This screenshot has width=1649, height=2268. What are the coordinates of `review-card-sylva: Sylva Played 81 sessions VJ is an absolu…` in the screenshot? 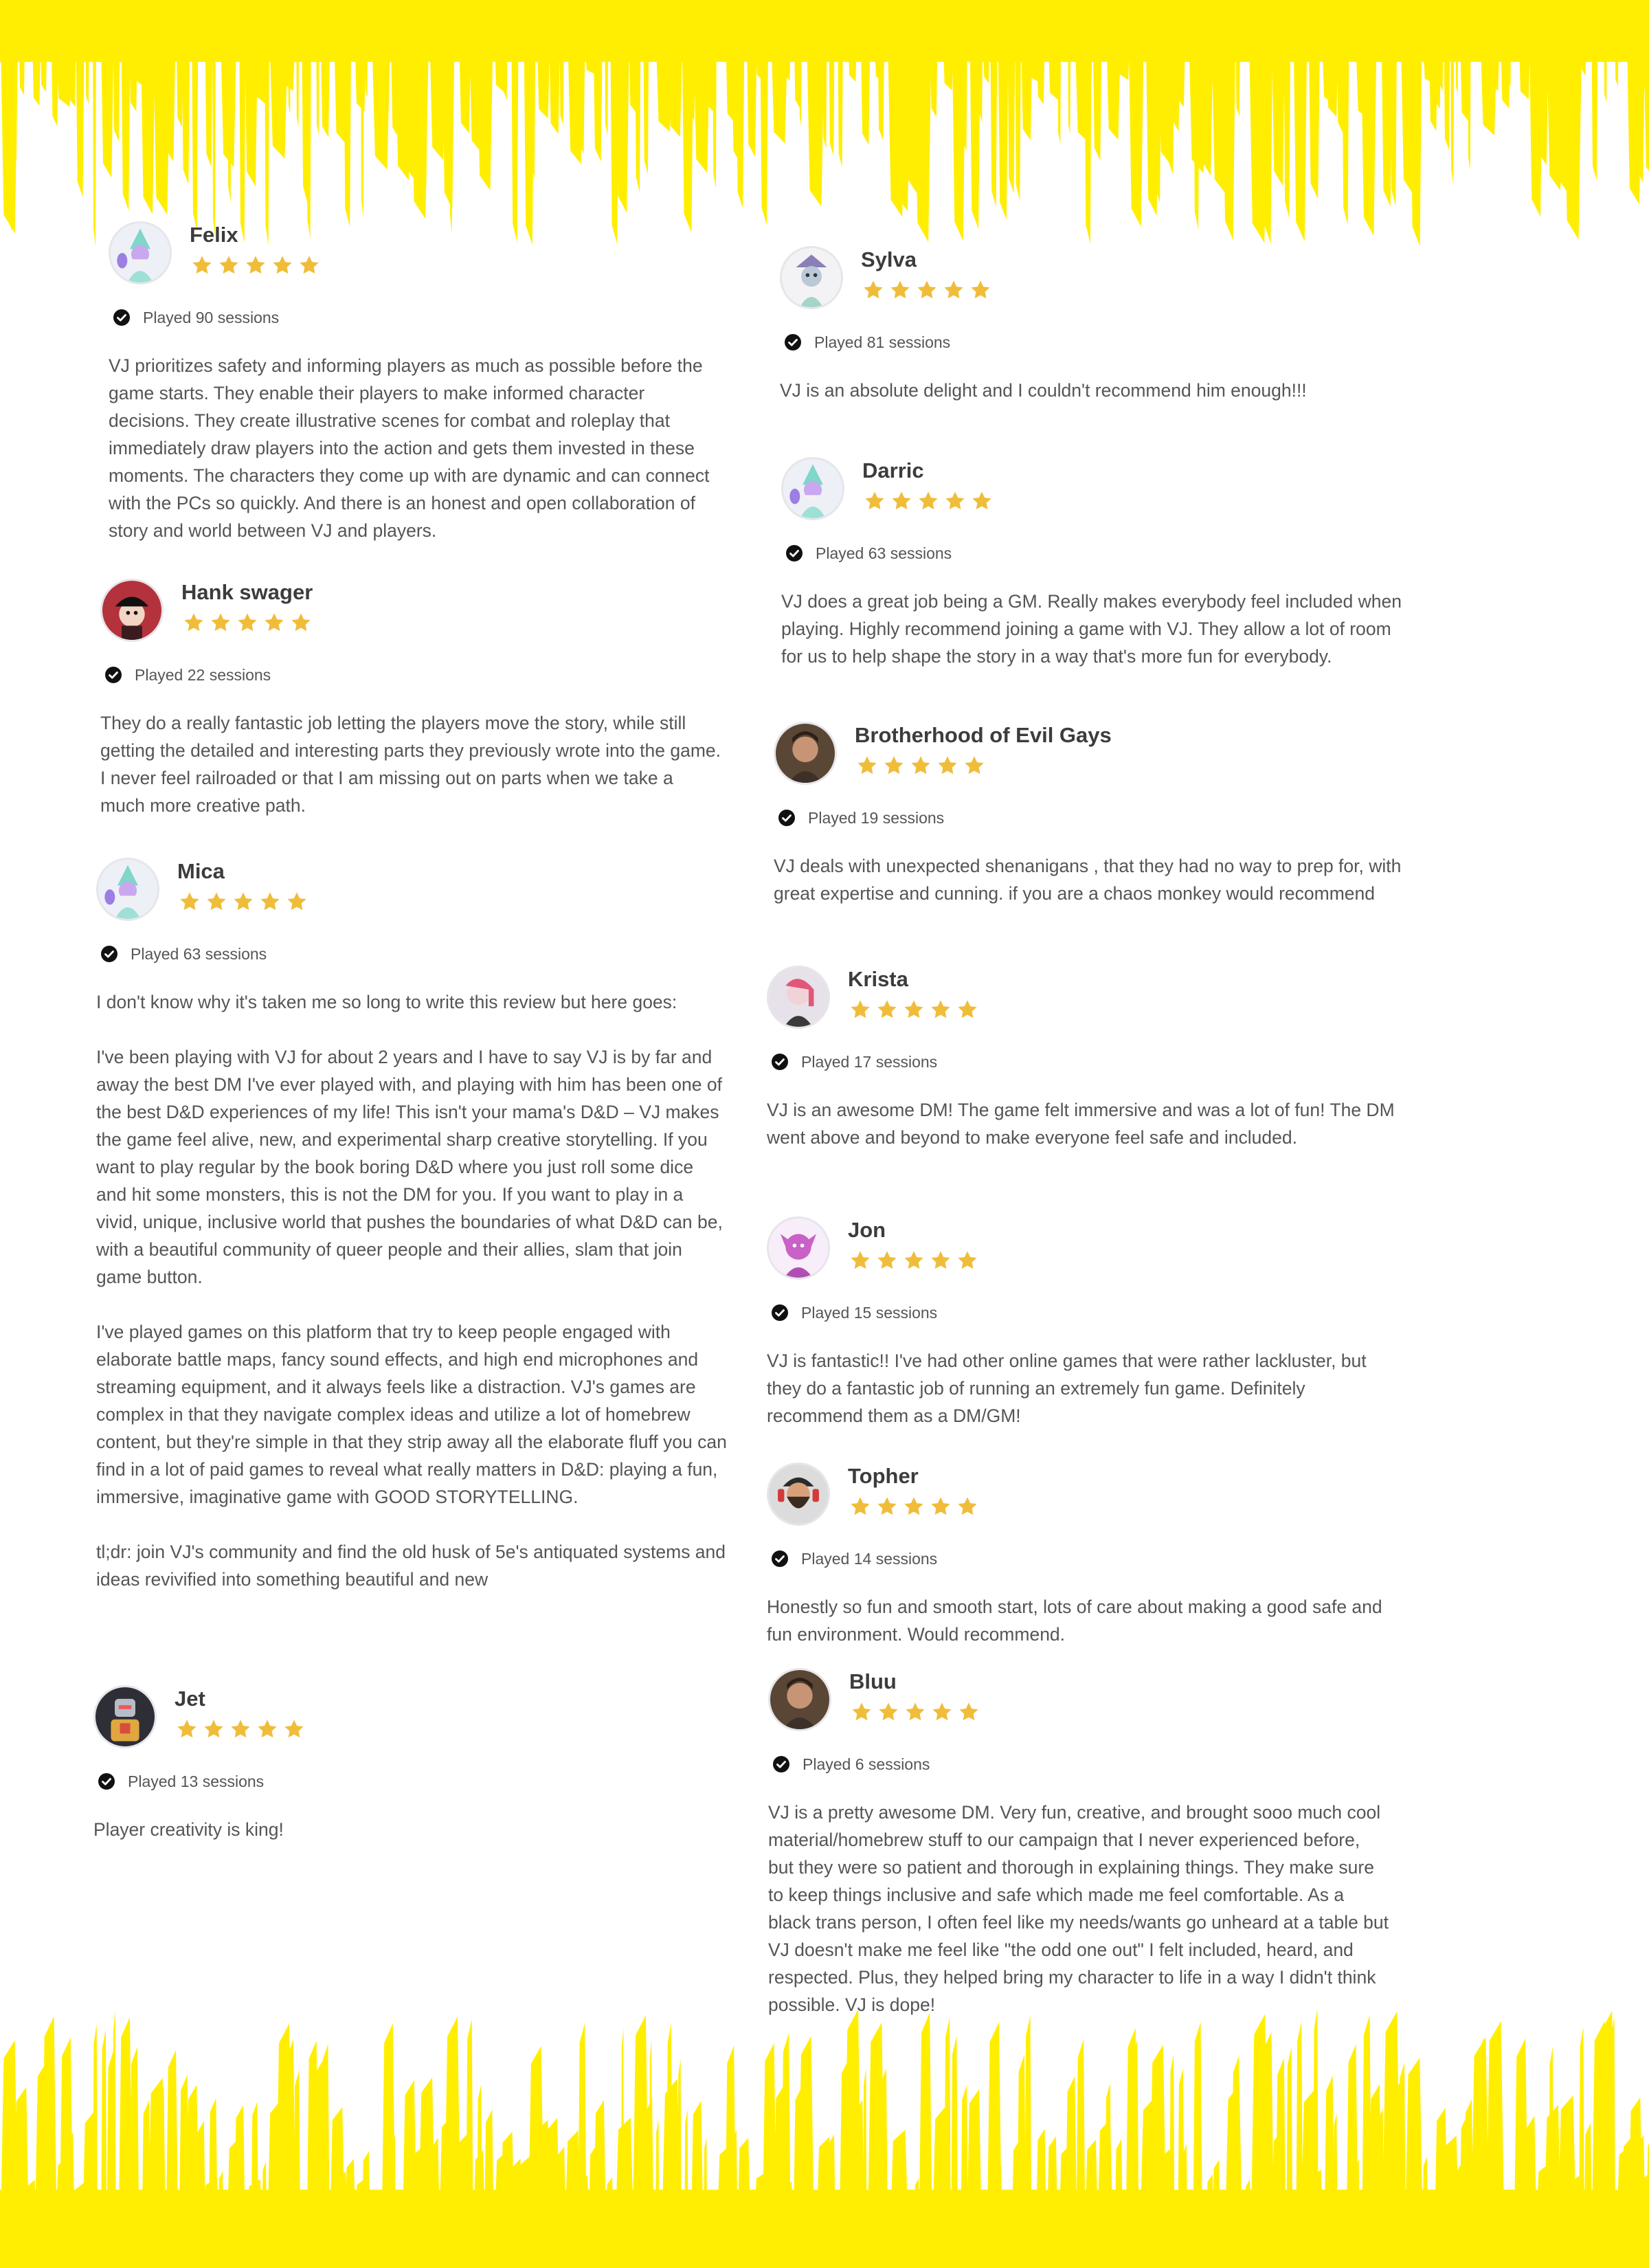 It's located at (1094, 325).